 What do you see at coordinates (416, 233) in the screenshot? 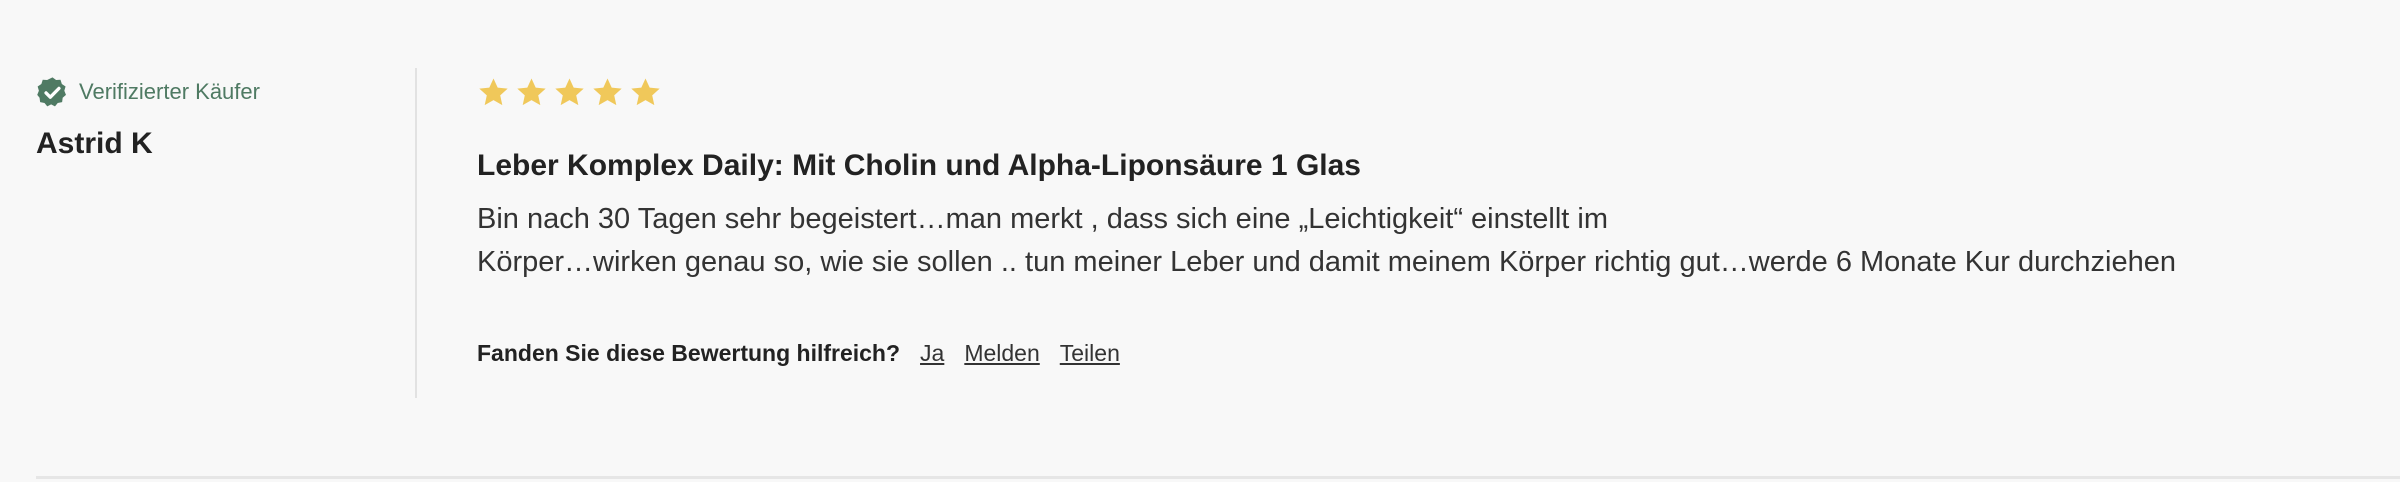
I see `column-divider` at bounding box center [416, 233].